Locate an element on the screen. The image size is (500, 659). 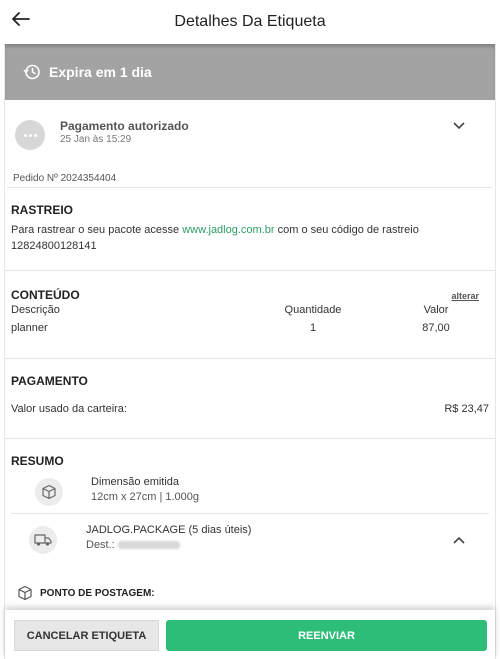
expire-text: Expira em 1 dia is located at coordinates (100, 72).